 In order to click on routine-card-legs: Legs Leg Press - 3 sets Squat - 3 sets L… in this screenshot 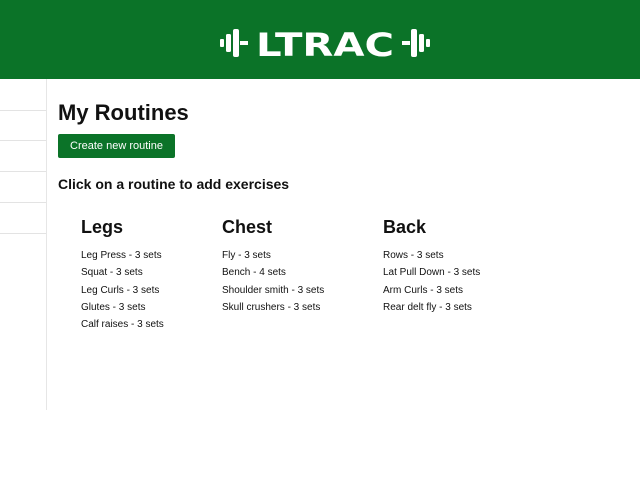, I will do `click(156, 274)`.